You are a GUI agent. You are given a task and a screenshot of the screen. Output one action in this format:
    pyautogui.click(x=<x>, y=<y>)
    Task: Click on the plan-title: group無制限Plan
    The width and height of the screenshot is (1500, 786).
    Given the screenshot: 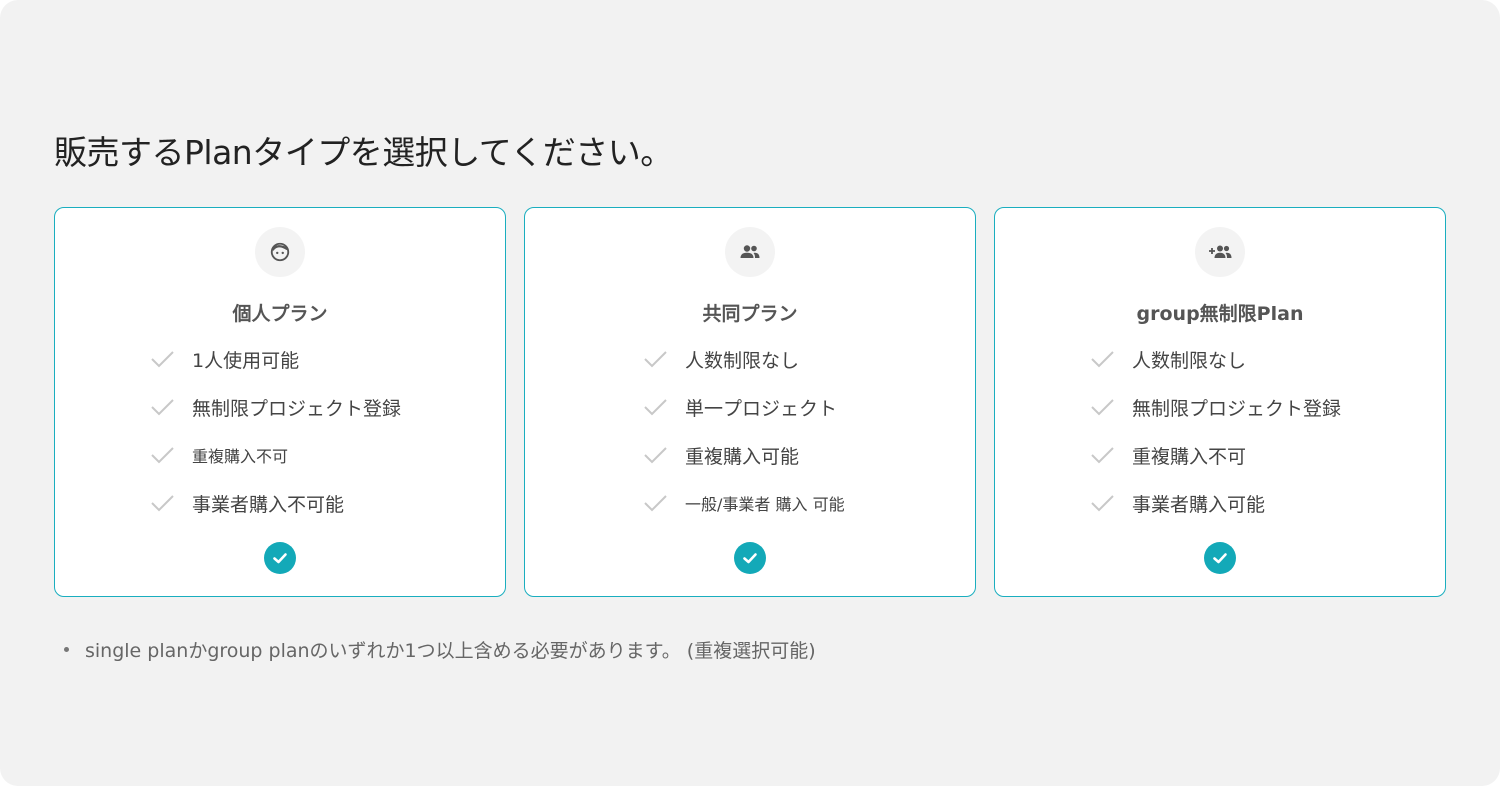 What is the action you would take?
    pyautogui.click(x=1220, y=314)
    